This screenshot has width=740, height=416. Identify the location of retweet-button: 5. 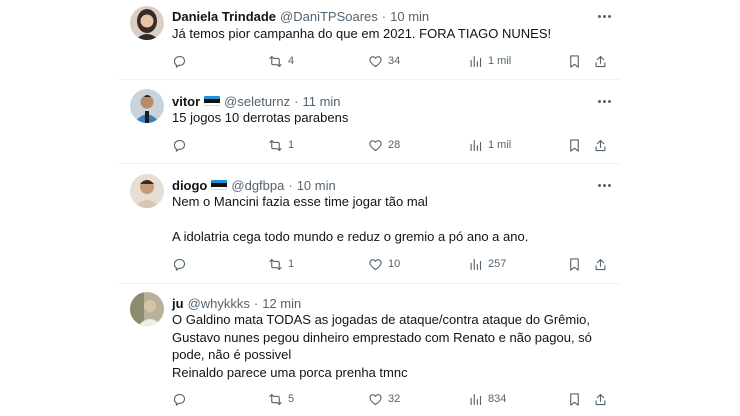
(281, 399).